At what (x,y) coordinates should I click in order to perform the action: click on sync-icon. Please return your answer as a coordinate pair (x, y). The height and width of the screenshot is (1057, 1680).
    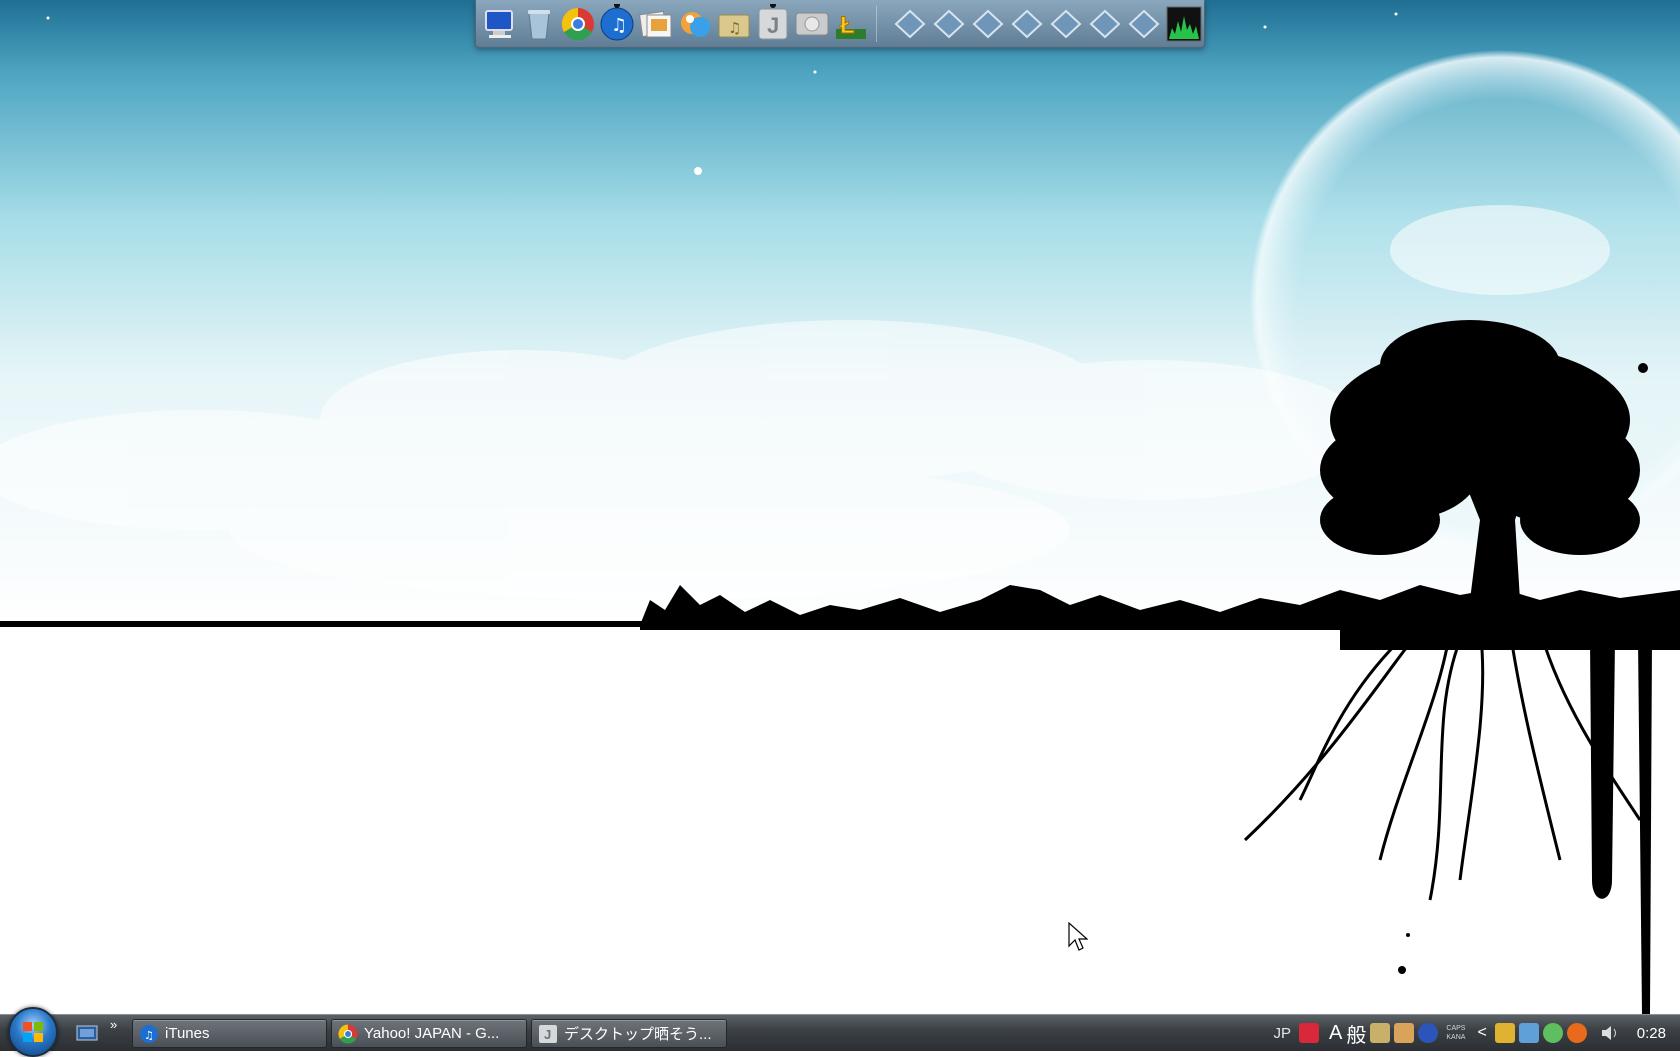
    Looking at the image, I should click on (1552, 1033).